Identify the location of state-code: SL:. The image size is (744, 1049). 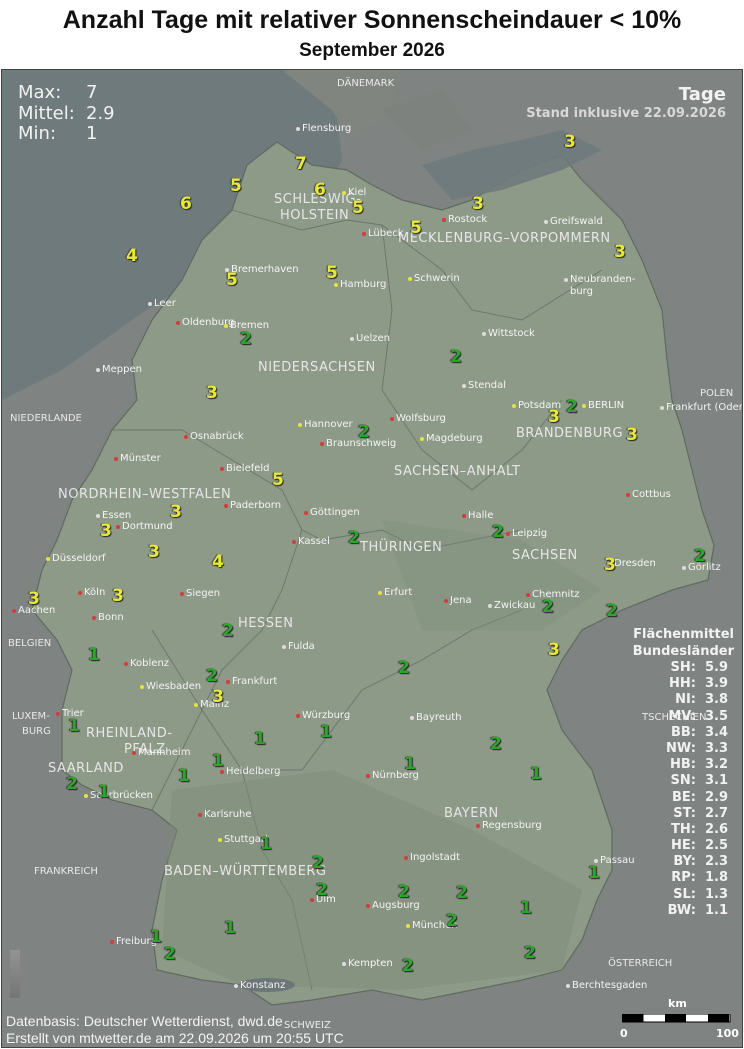
(684, 894).